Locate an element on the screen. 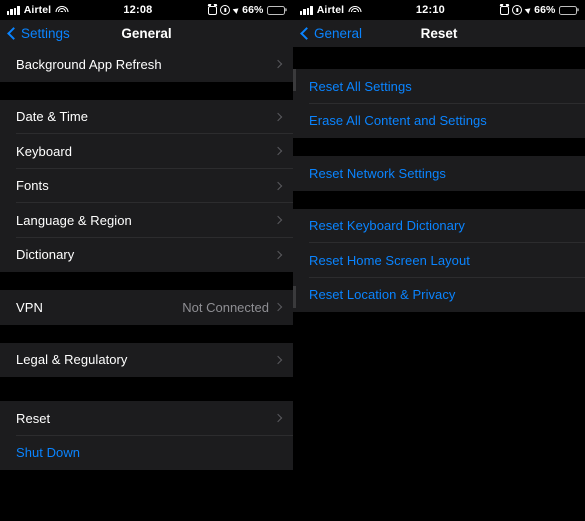  list-item: Language & Region is located at coordinates (146, 220).